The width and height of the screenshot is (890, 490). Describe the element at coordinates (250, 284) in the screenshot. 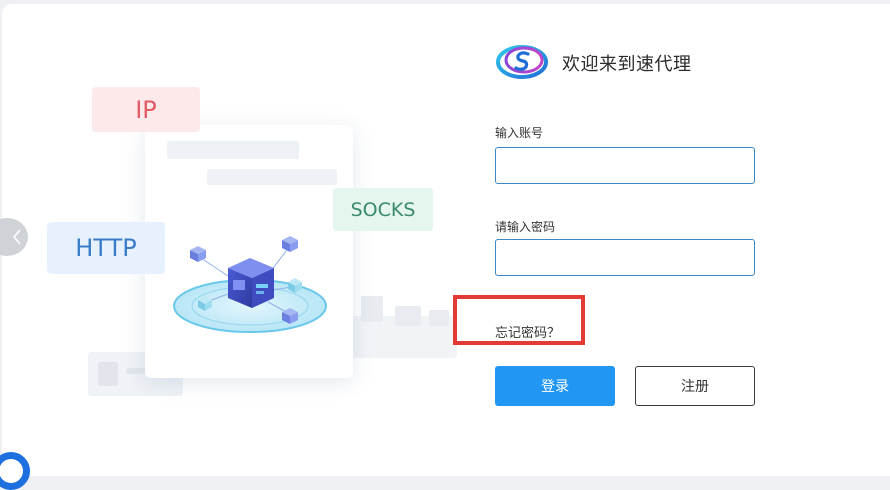

I see `server-network-icon` at that location.